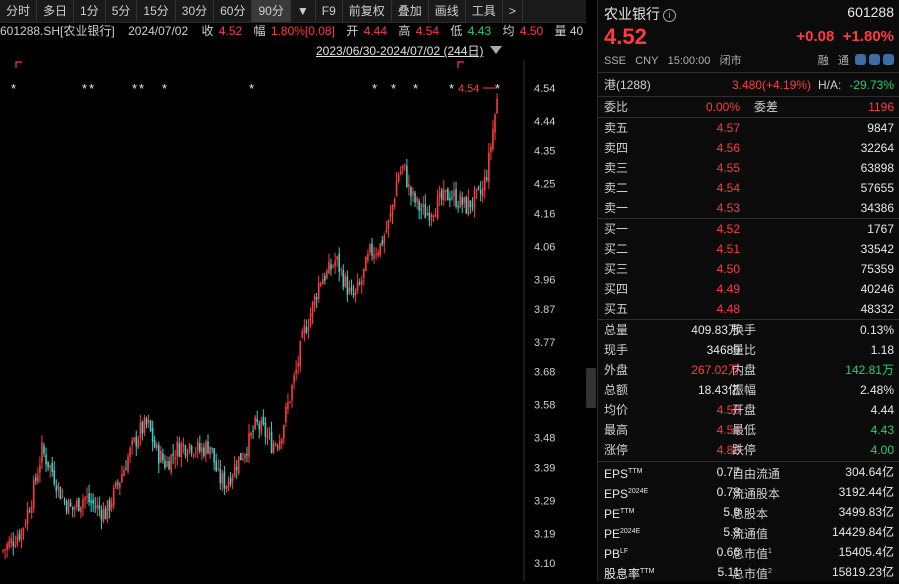 This screenshot has width=899, height=584. I want to click on info-amp: 1.80%[0.08], so click(302, 31).